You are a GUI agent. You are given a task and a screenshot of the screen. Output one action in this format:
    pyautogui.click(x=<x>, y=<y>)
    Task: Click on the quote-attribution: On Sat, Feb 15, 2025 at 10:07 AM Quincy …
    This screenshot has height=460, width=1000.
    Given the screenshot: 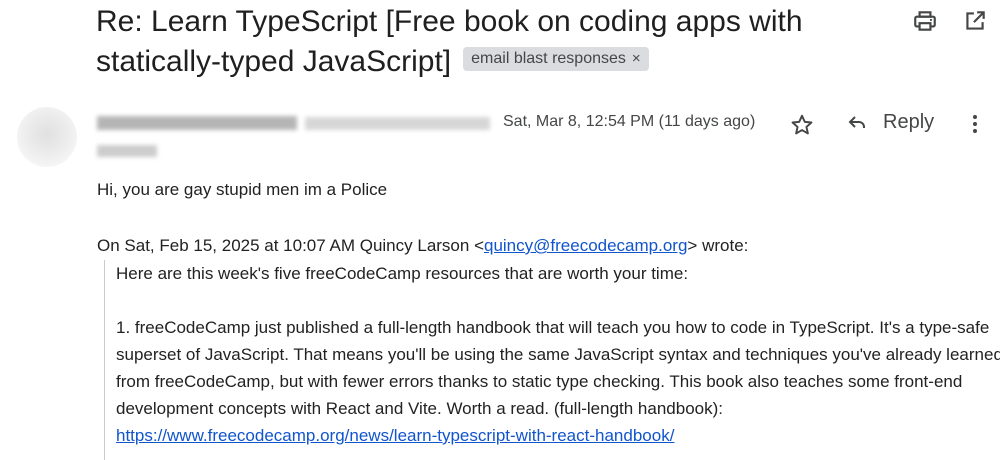 What is the action you would take?
    pyautogui.click(x=422, y=246)
    